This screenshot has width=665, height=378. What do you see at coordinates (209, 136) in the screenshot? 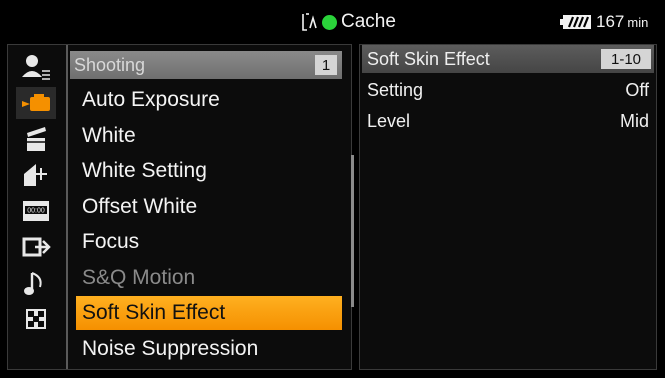
I see `menu-item: White` at bounding box center [209, 136].